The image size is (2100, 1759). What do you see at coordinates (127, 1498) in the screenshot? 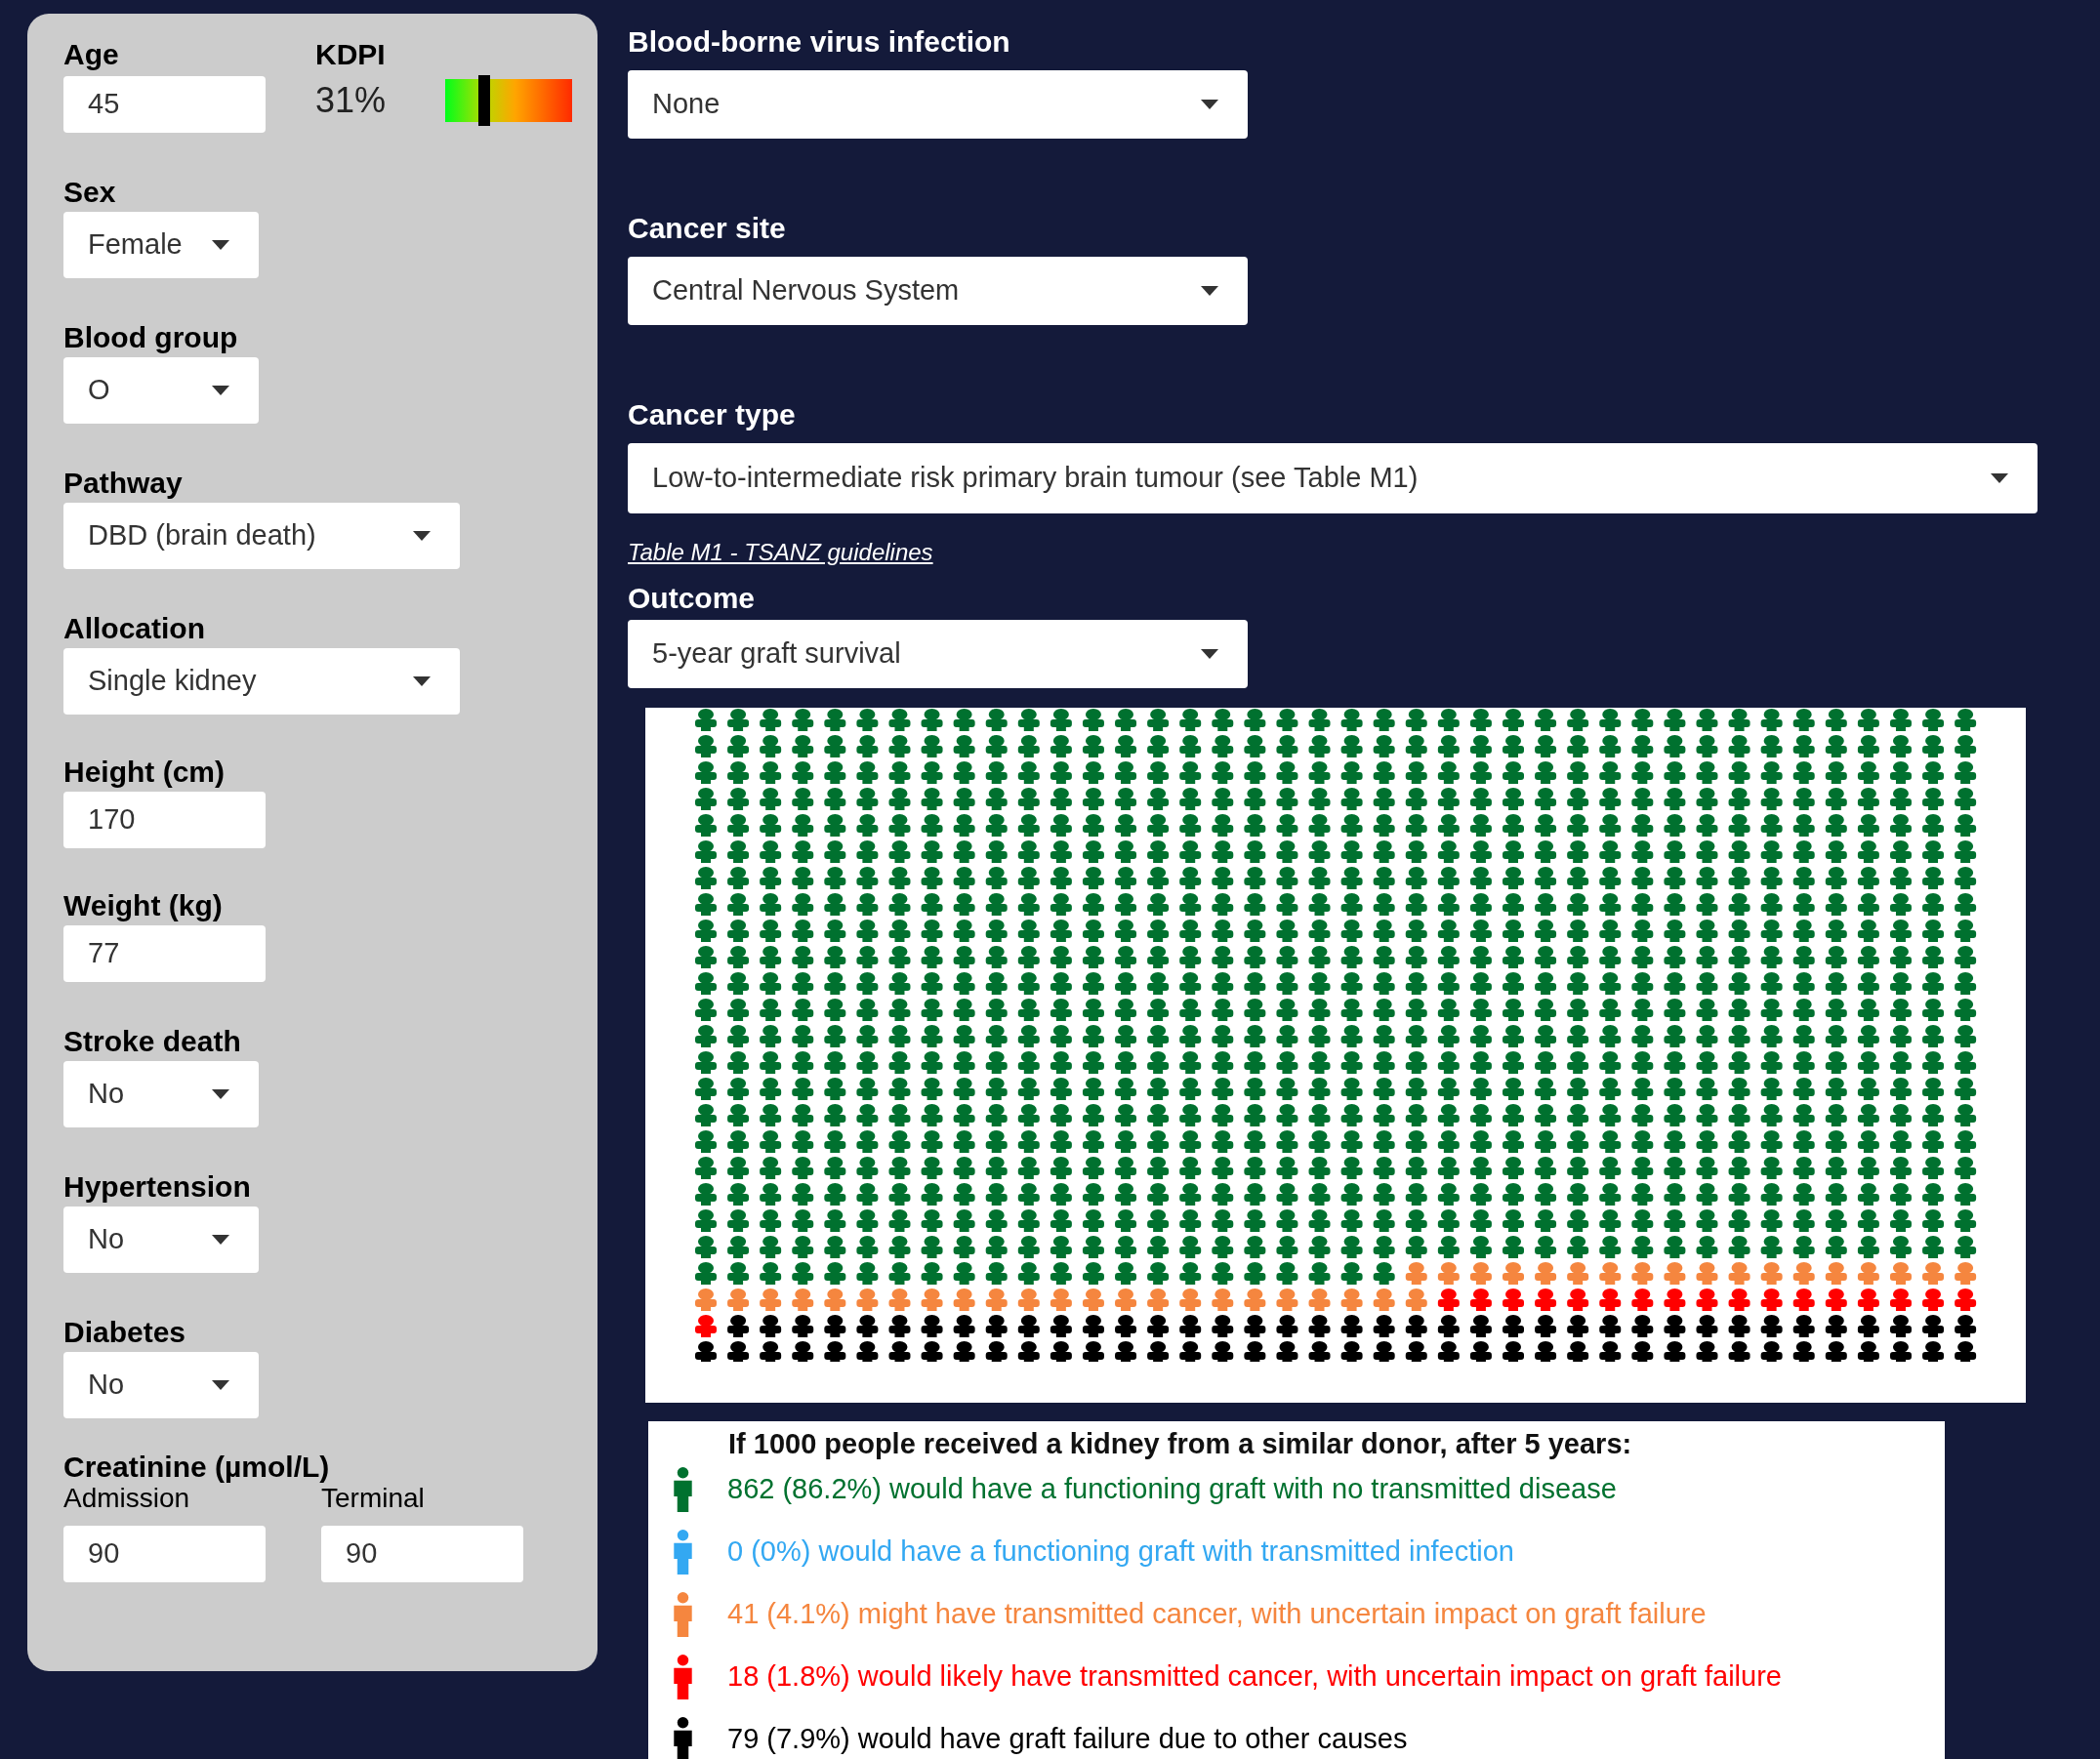
I see `field-sublabel: Admission` at bounding box center [127, 1498].